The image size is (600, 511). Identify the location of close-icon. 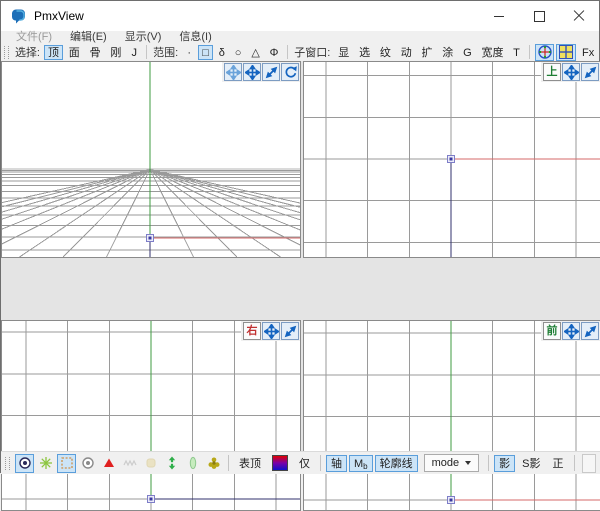
(579, 16).